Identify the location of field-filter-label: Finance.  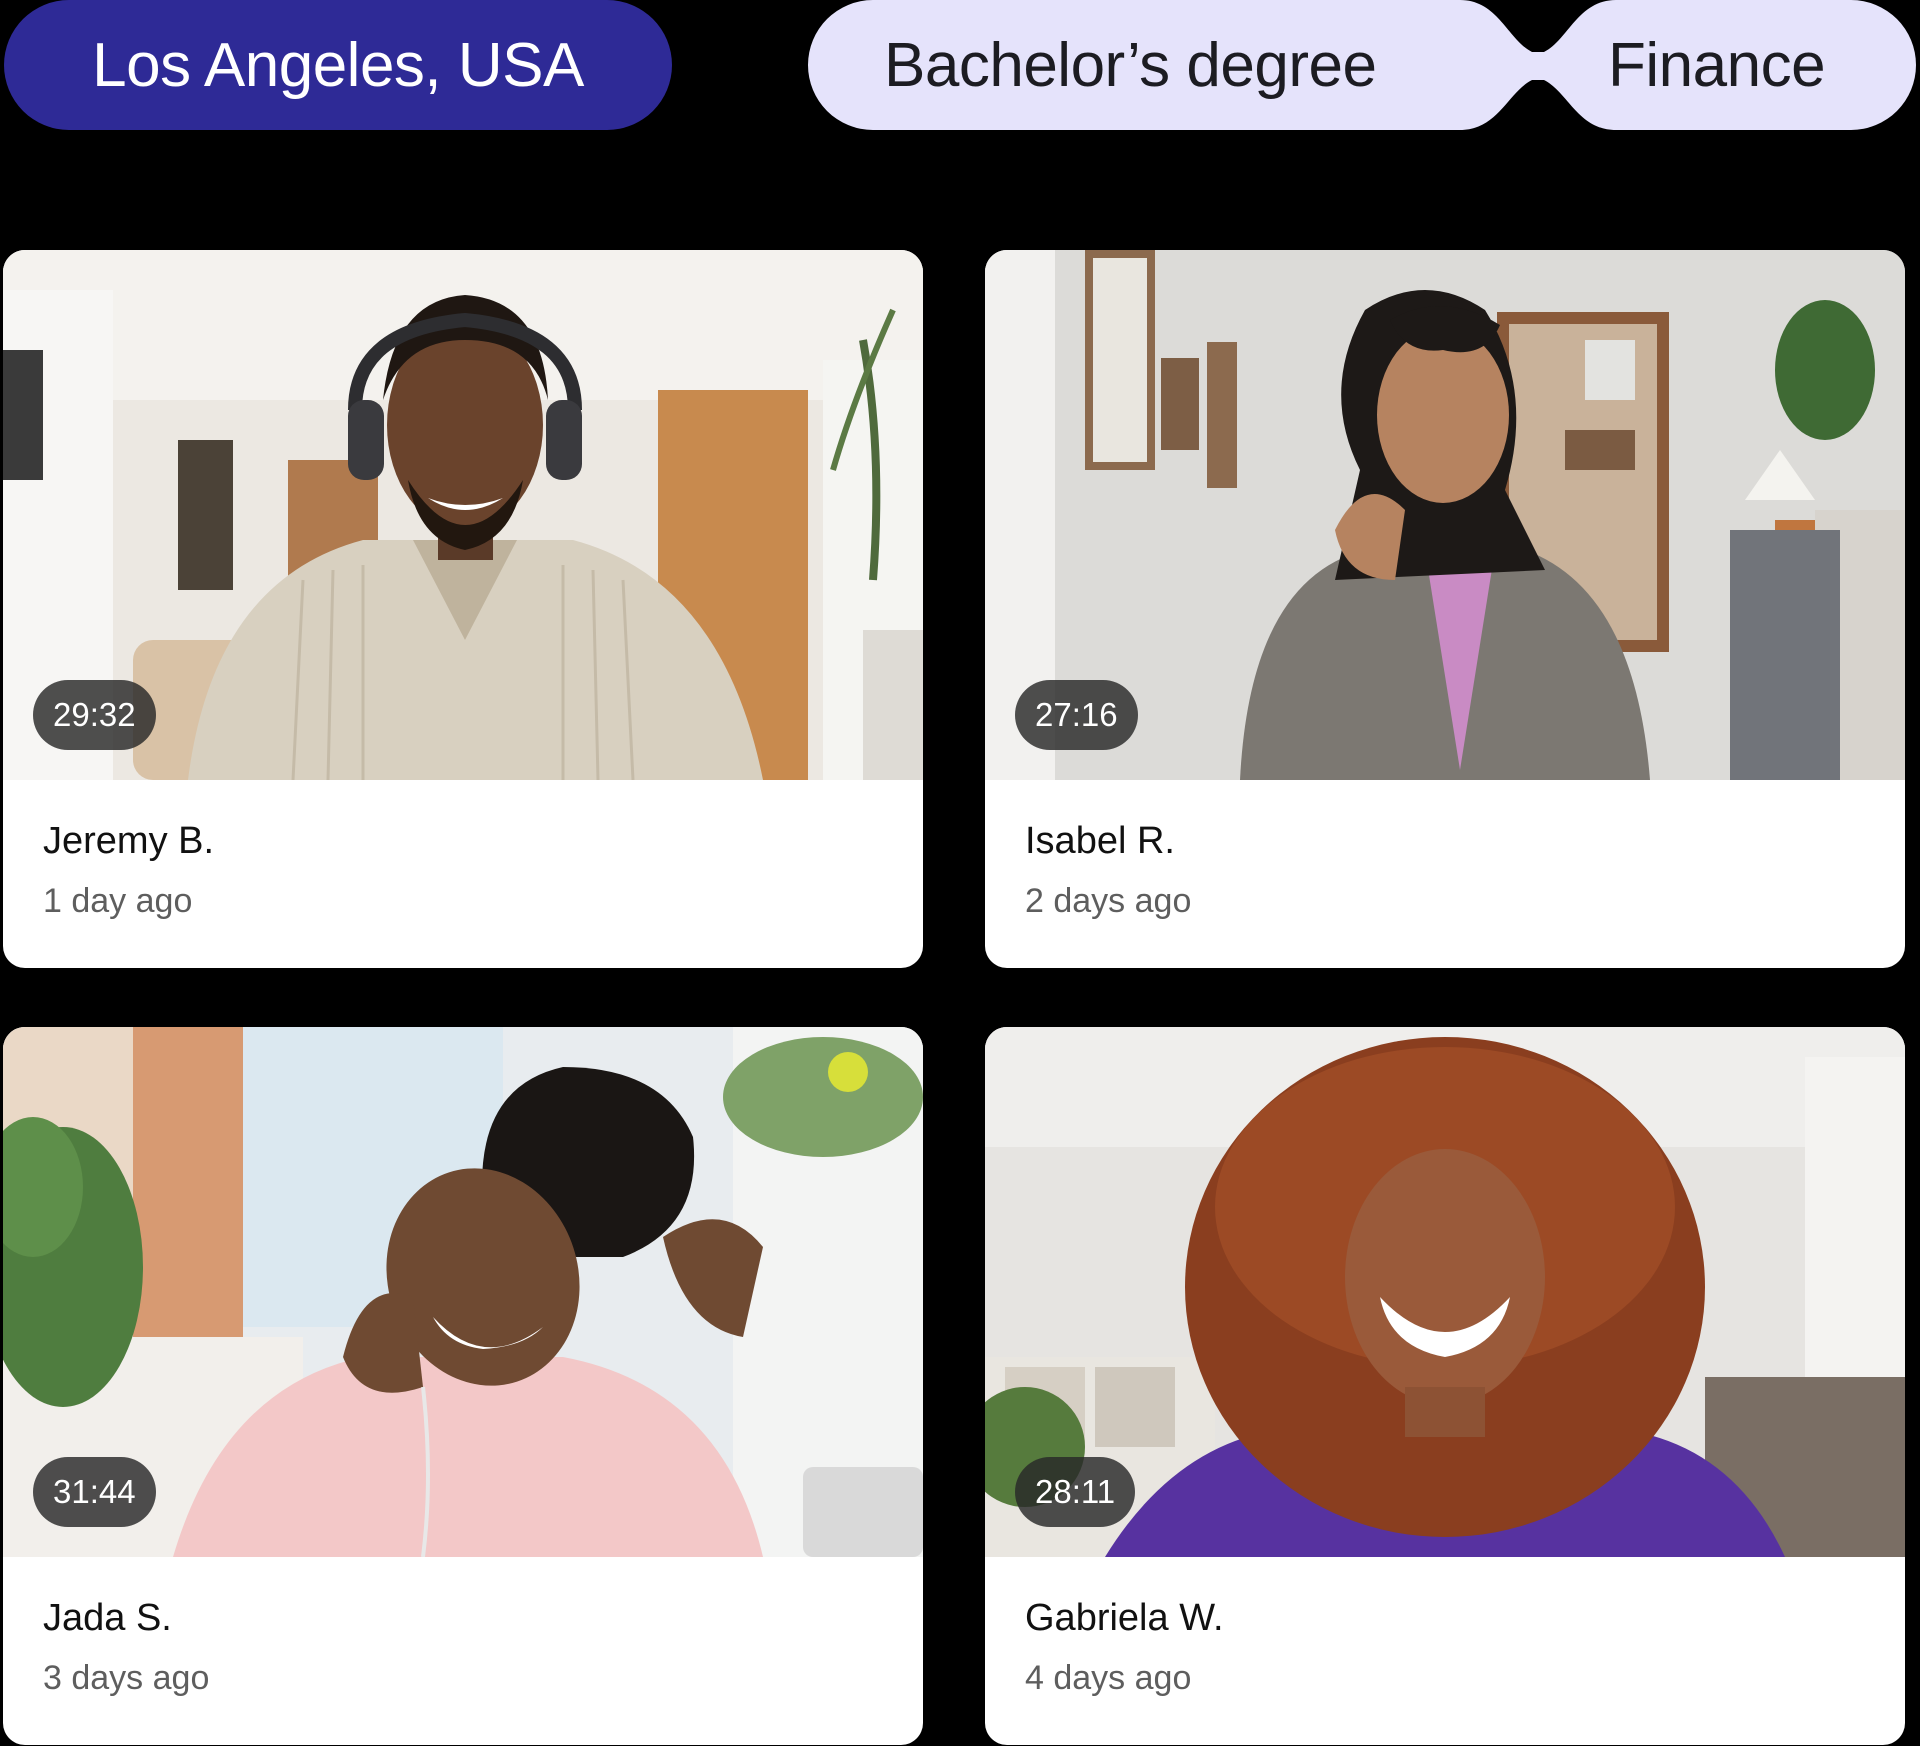
(1717, 65).